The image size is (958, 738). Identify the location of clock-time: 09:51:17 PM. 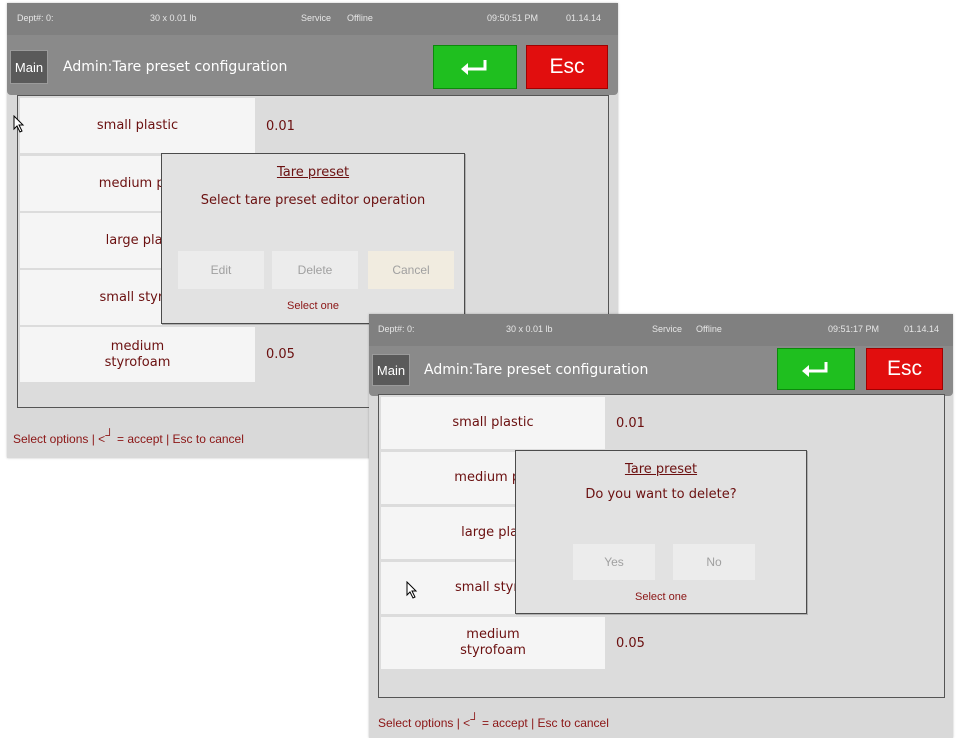
(854, 329).